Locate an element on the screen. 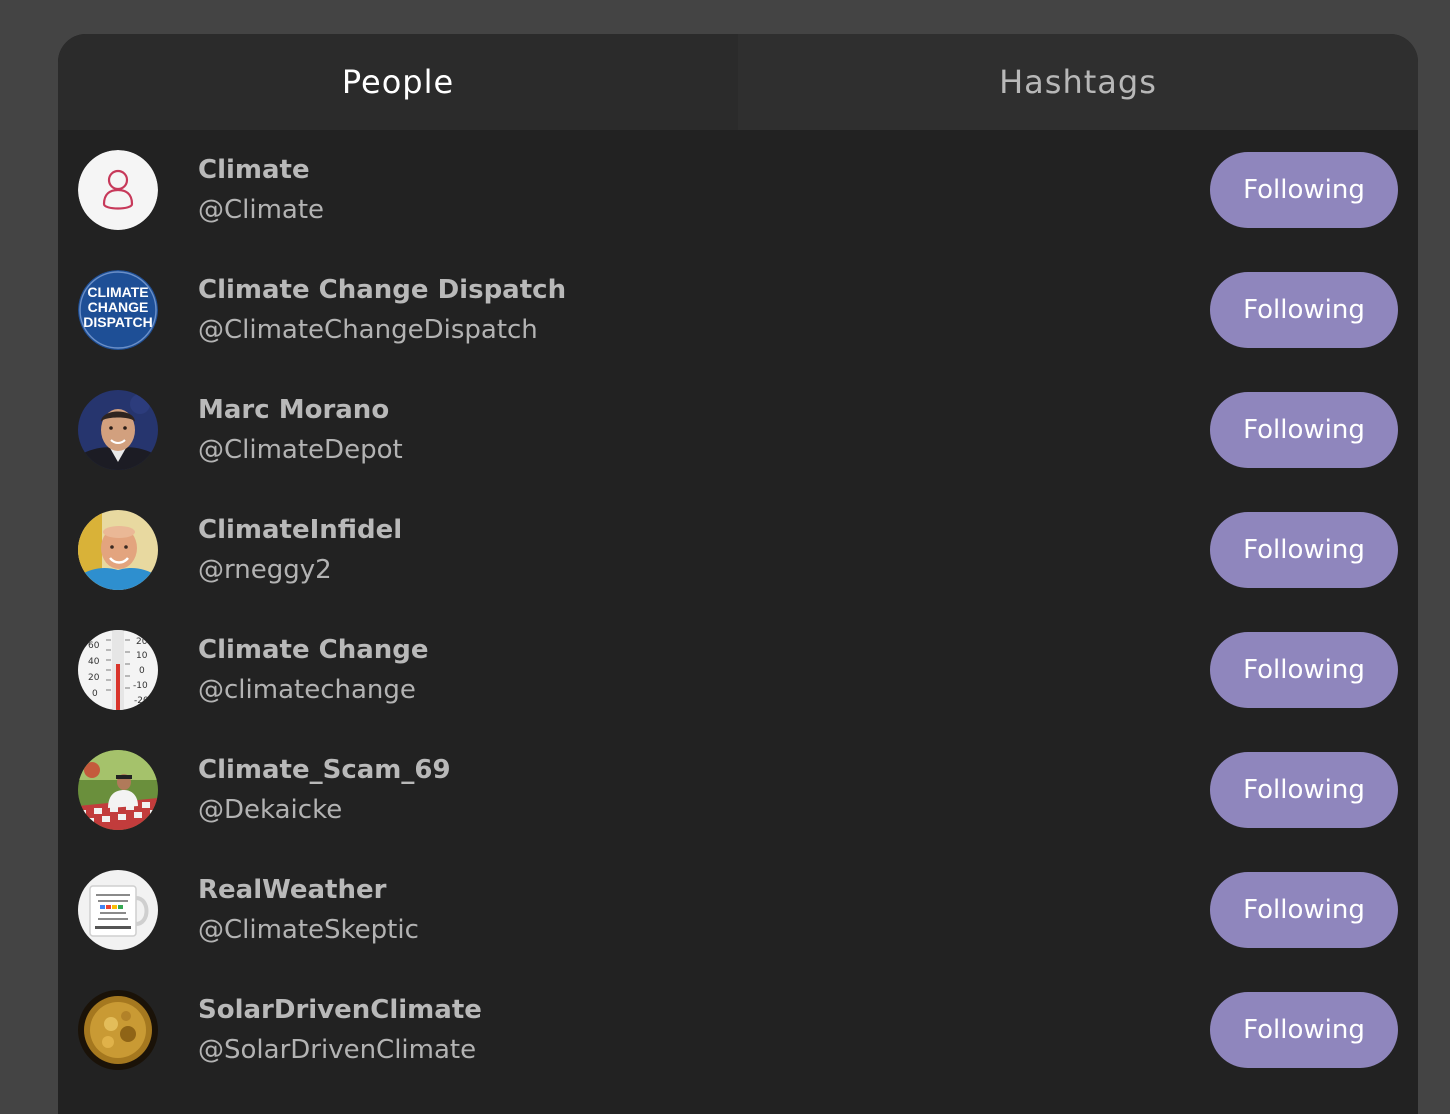 The height and width of the screenshot is (1114, 1450). svg-text: CHANGE is located at coordinates (118, 307).